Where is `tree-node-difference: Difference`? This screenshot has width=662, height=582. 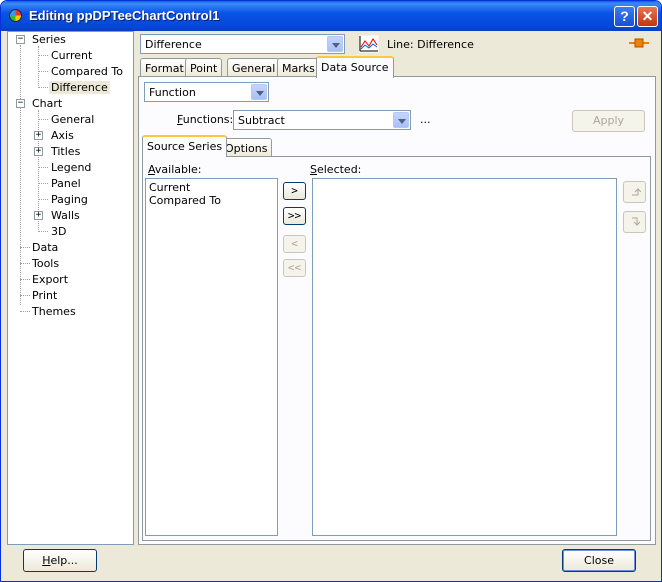 tree-node-difference: Difference is located at coordinates (79, 88).